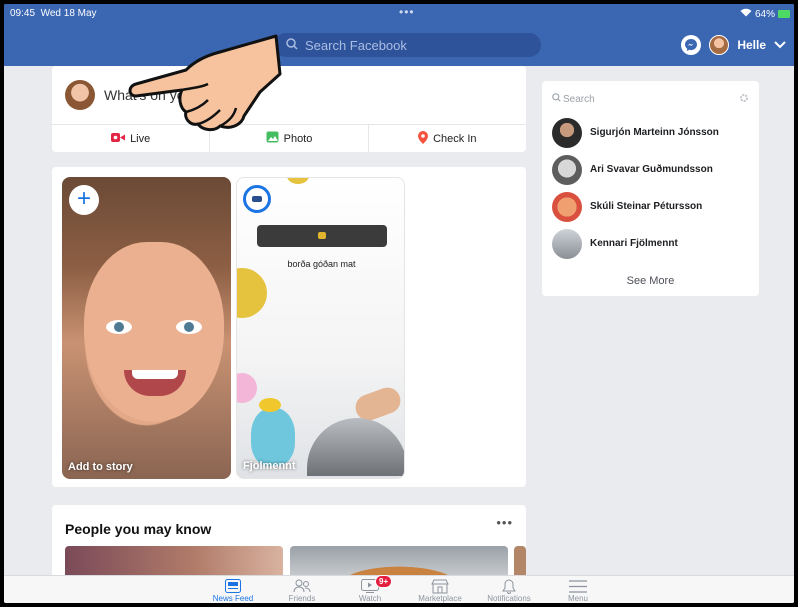 The height and width of the screenshot is (607, 798). What do you see at coordinates (578, 586) in the screenshot?
I see `menu-icon` at bounding box center [578, 586].